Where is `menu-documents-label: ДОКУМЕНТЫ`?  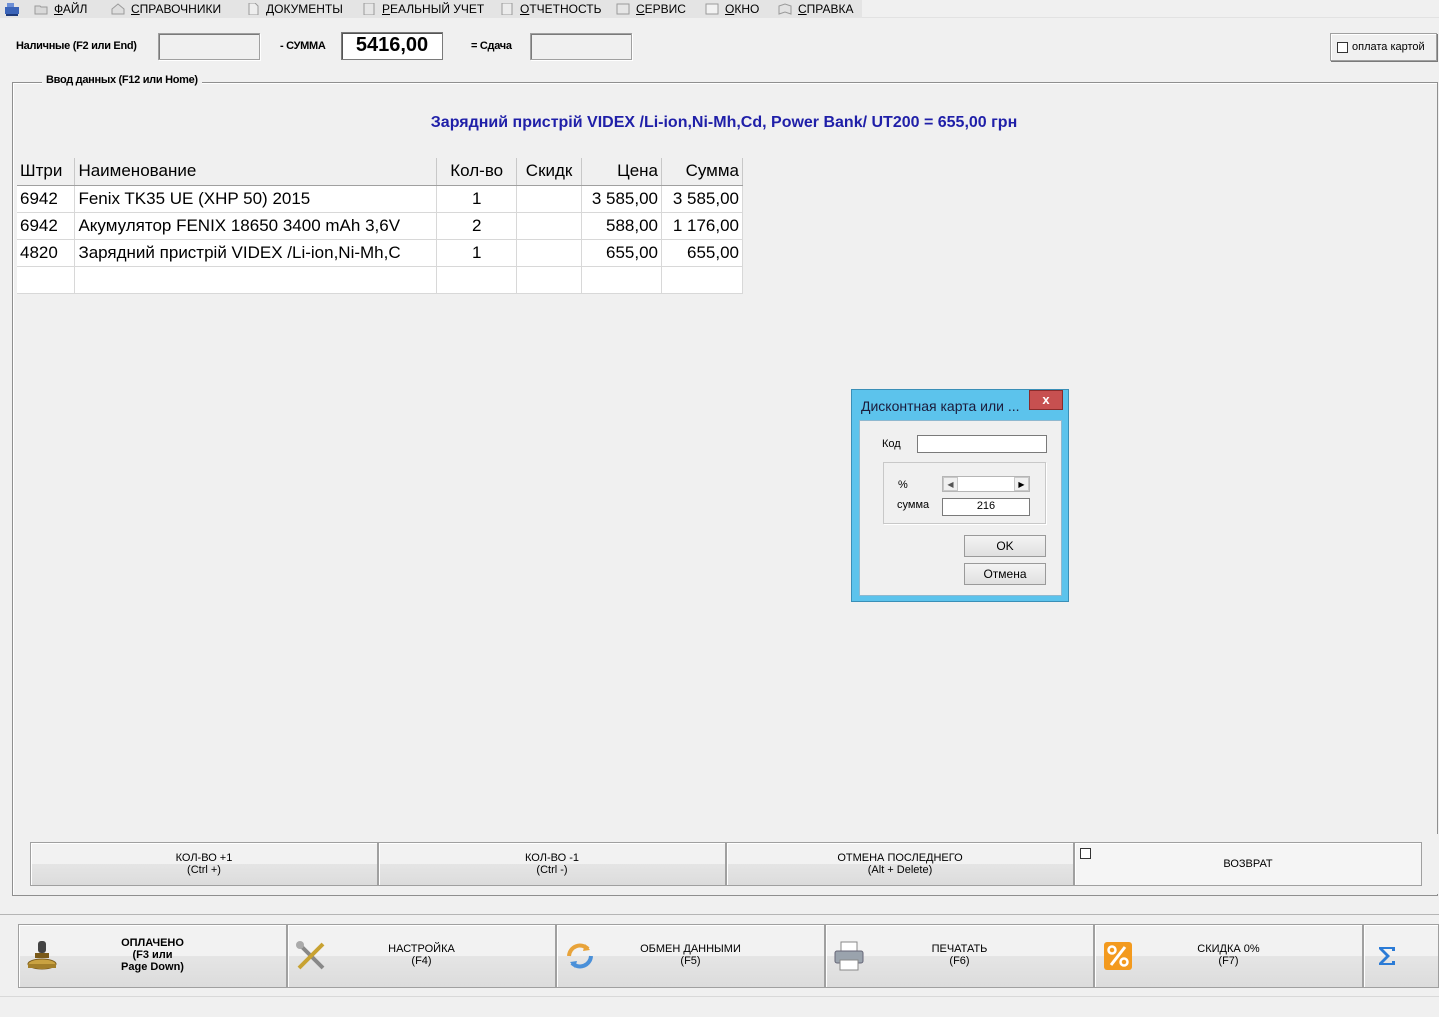 menu-documents-label: ДОКУМЕНТЫ is located at coordinates (304, 9).